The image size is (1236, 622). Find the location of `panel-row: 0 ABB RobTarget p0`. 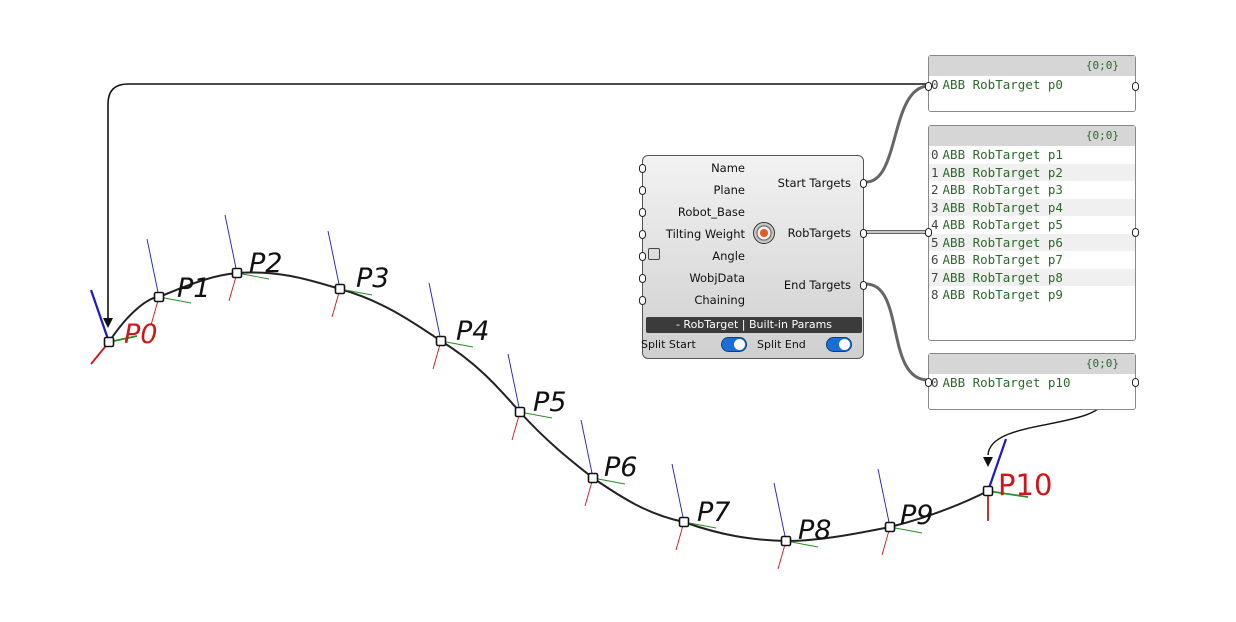

panel-row: 0 ABB RobTarget p0 is located at coordinates (1032, 85).